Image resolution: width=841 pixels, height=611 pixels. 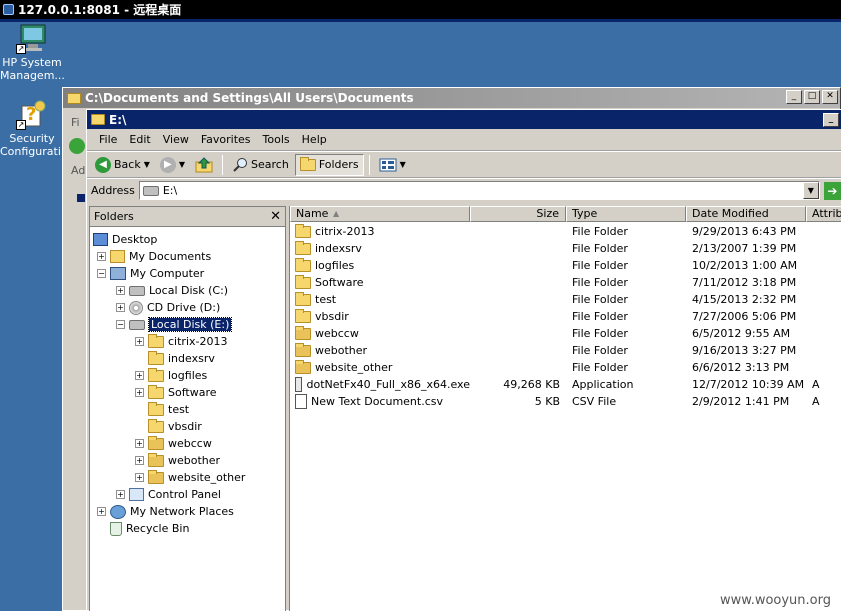 What do you see at coordinates (826, 299) in the screenshot?
I see `file-attributes-cell` at bounding box center [826, 299].